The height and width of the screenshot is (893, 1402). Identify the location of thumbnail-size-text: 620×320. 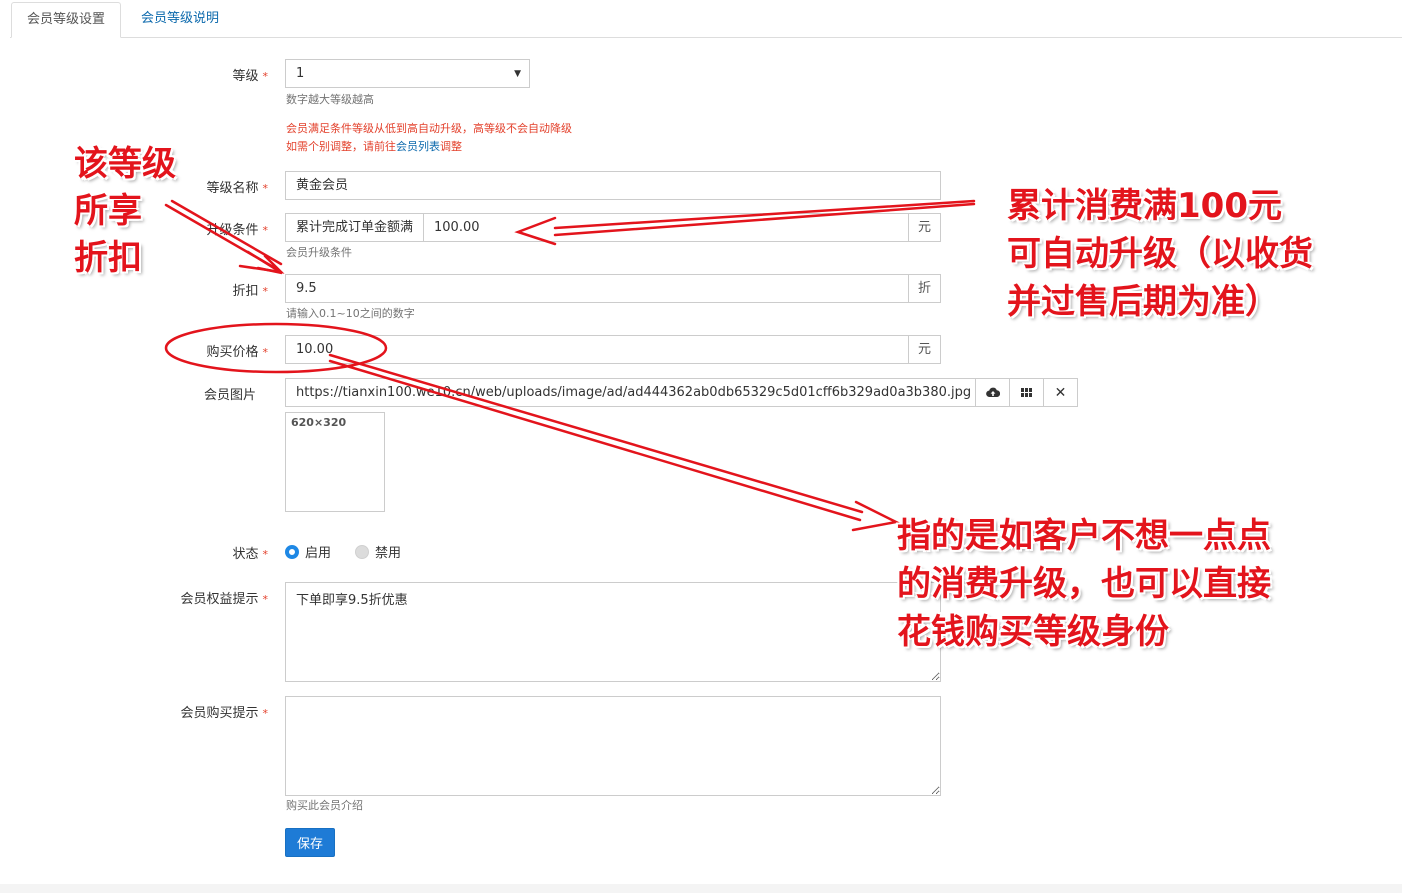
(319, 422).